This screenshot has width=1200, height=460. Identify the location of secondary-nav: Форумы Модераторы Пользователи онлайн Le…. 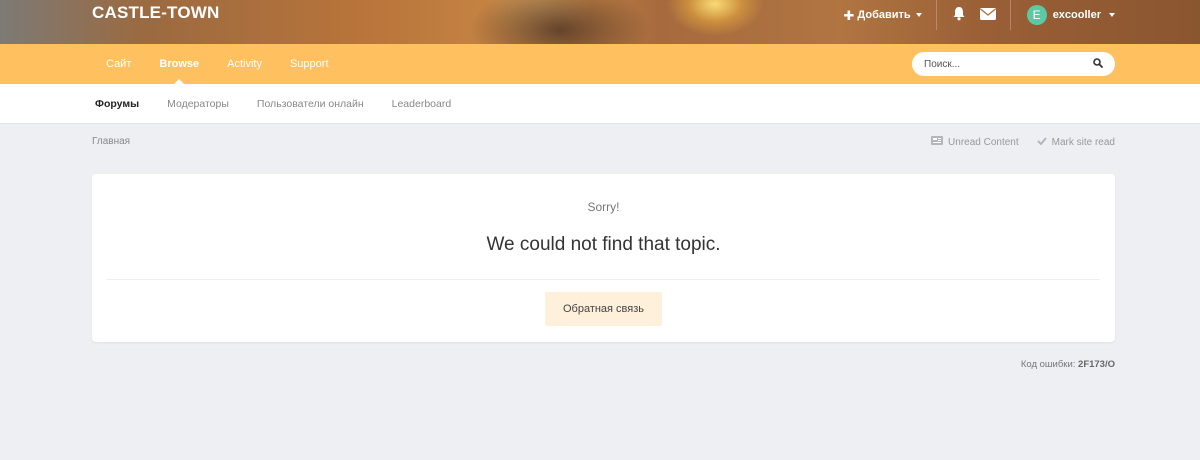
(600, 104).